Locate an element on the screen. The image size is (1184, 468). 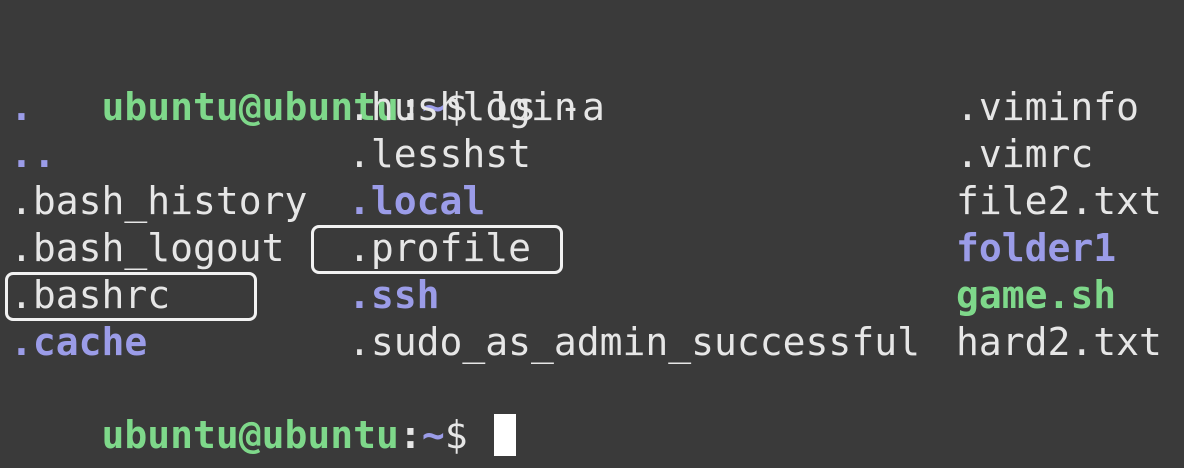
output-row: .bash_logout .profile folder1 is located at coordinates (563, 248).